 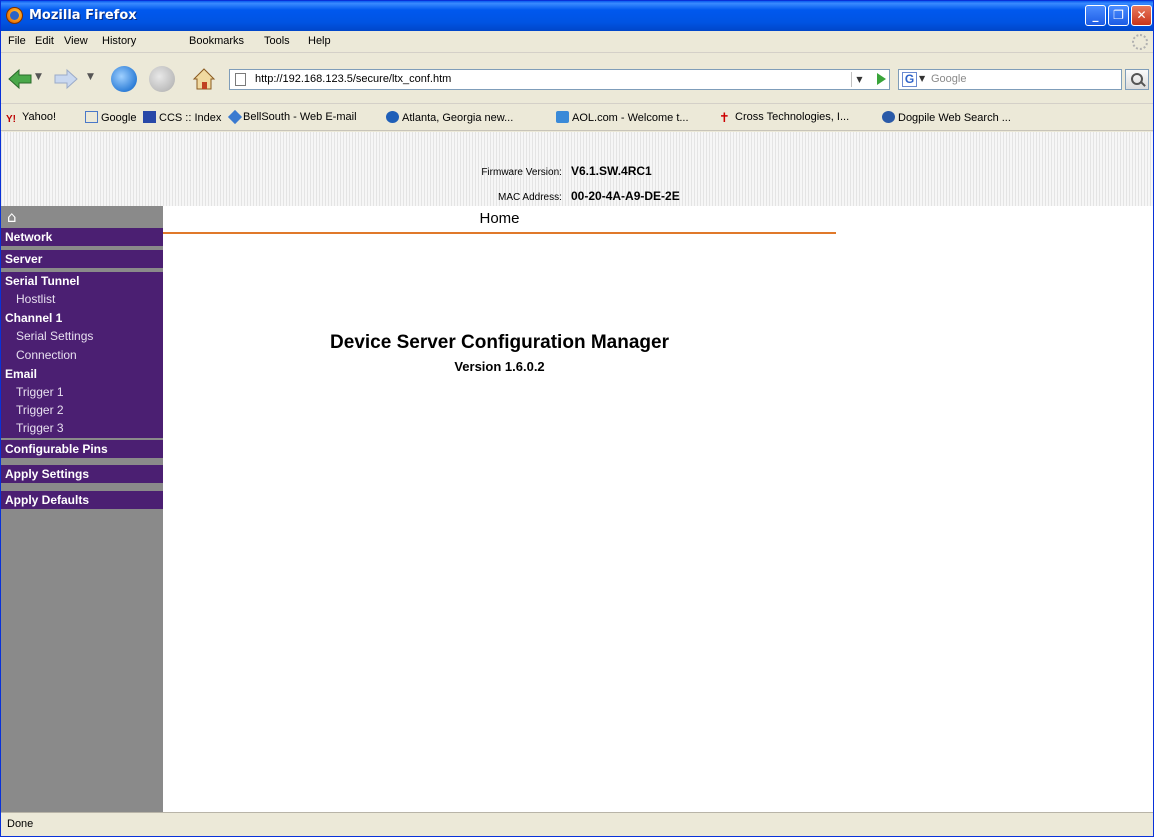 I want to click on dogpile-icon, so click(x=888, y=117).